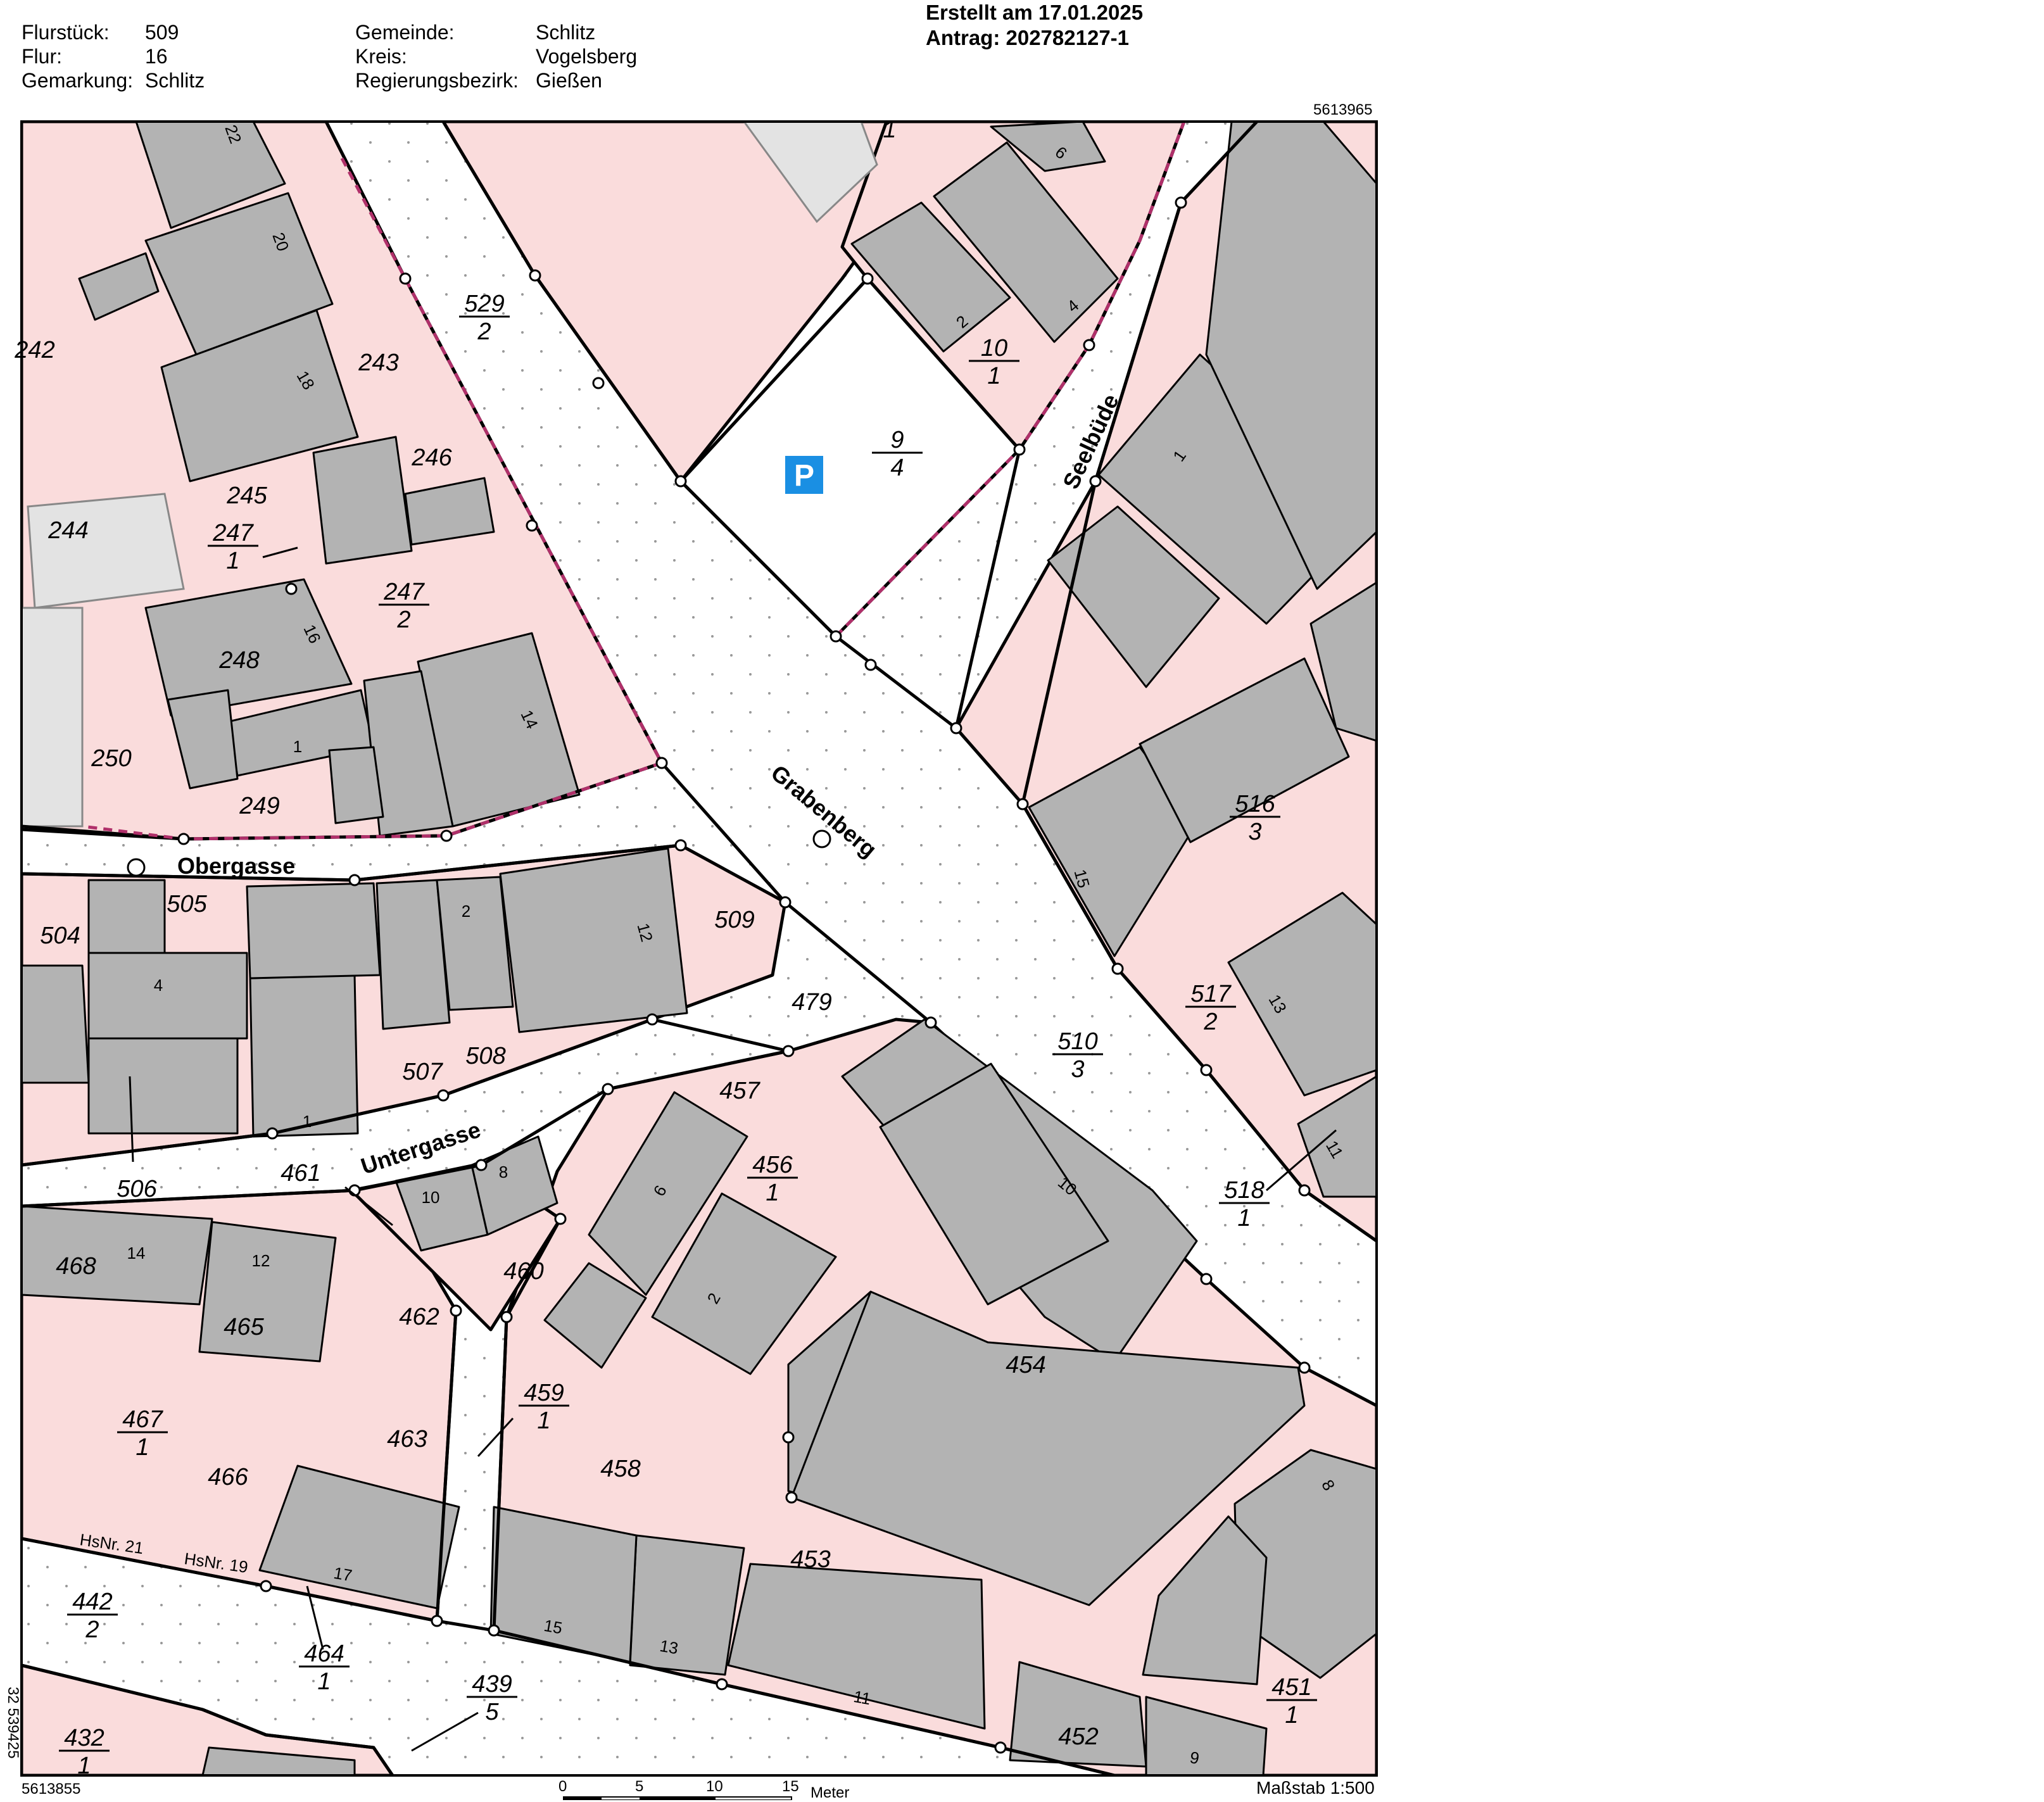  What do you see at coordinates (261, 1260) in the screenshot?
I see `house-number-label: 12` at bounding box center [261, 1260].